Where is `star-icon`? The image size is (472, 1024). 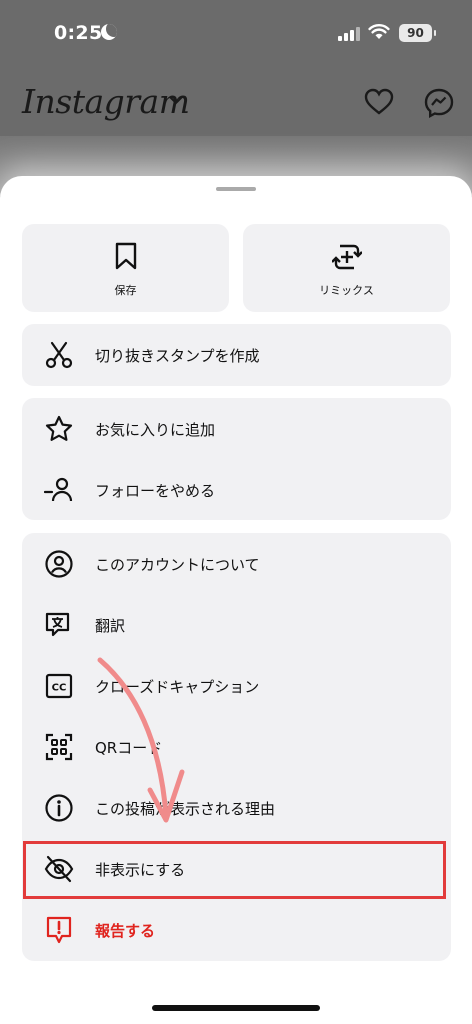 star-icon is located at coordinates (59, 428).